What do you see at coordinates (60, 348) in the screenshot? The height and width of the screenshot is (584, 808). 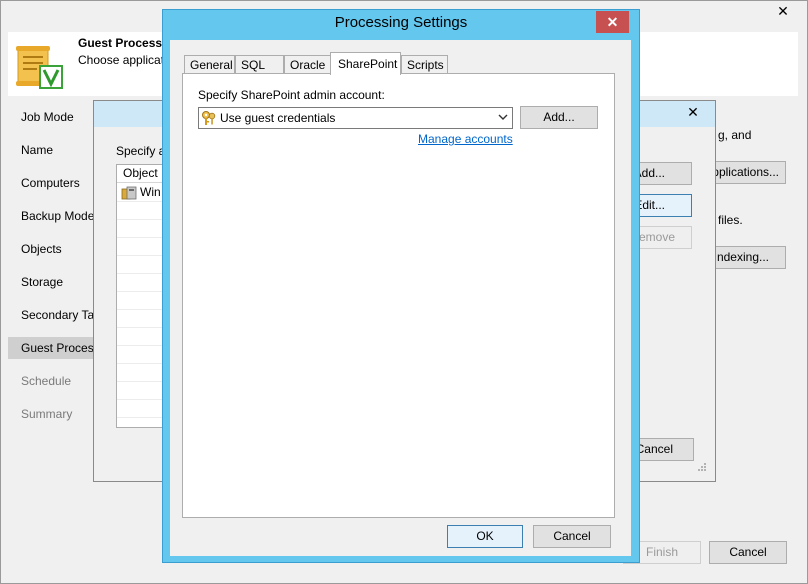 I see `step-guest-processing: Guest Process` at bounding box center [60, 348].